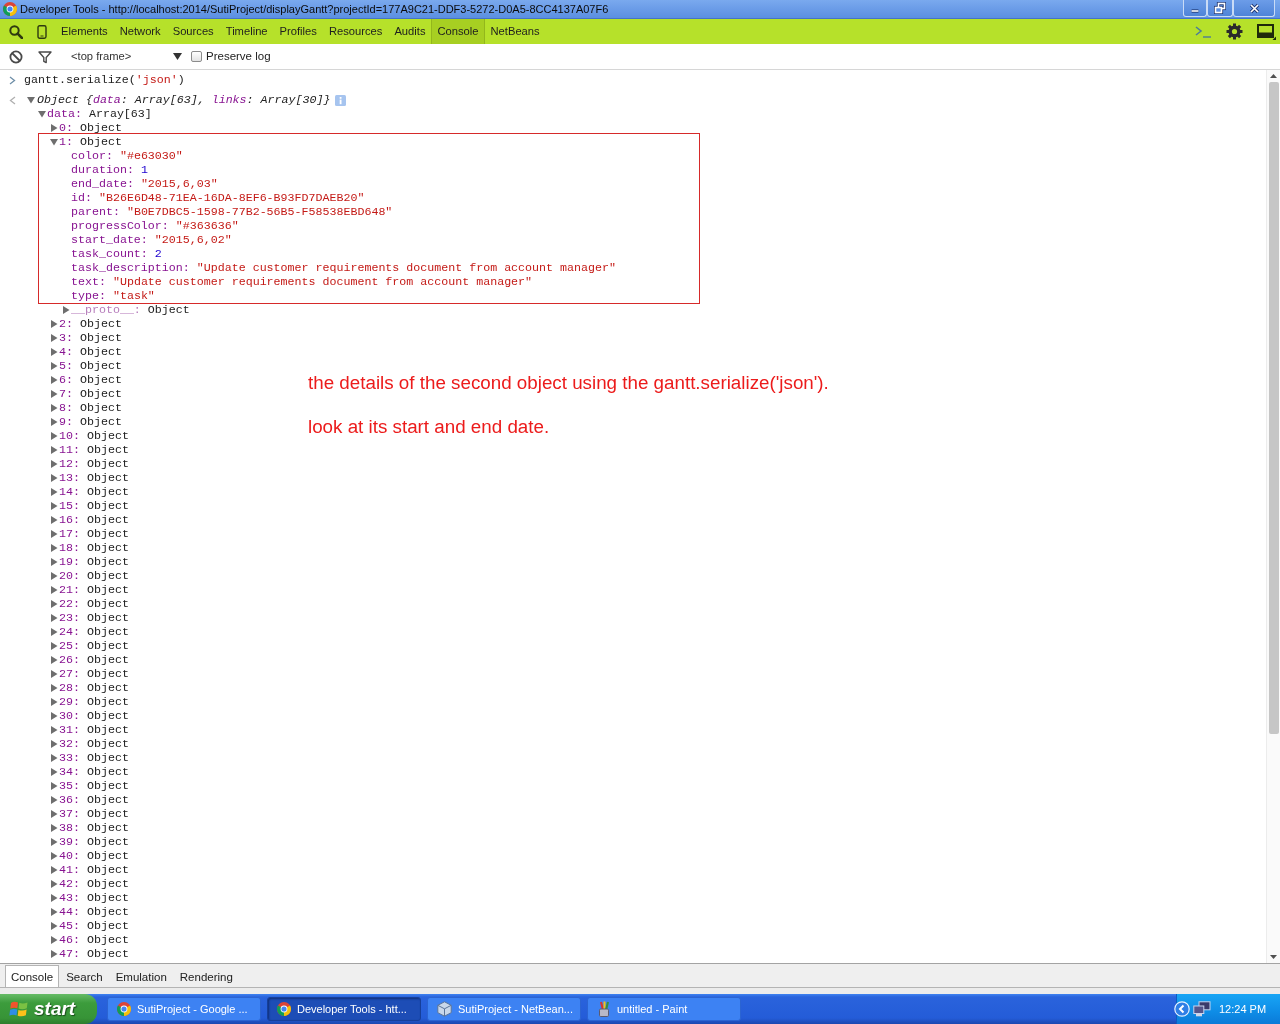 This screenshot has height=1024, width=1280. What do you see at coordinates (16, 56) in the screenshot?
I see `prohibited-icon` at bounding box center [16, 56].